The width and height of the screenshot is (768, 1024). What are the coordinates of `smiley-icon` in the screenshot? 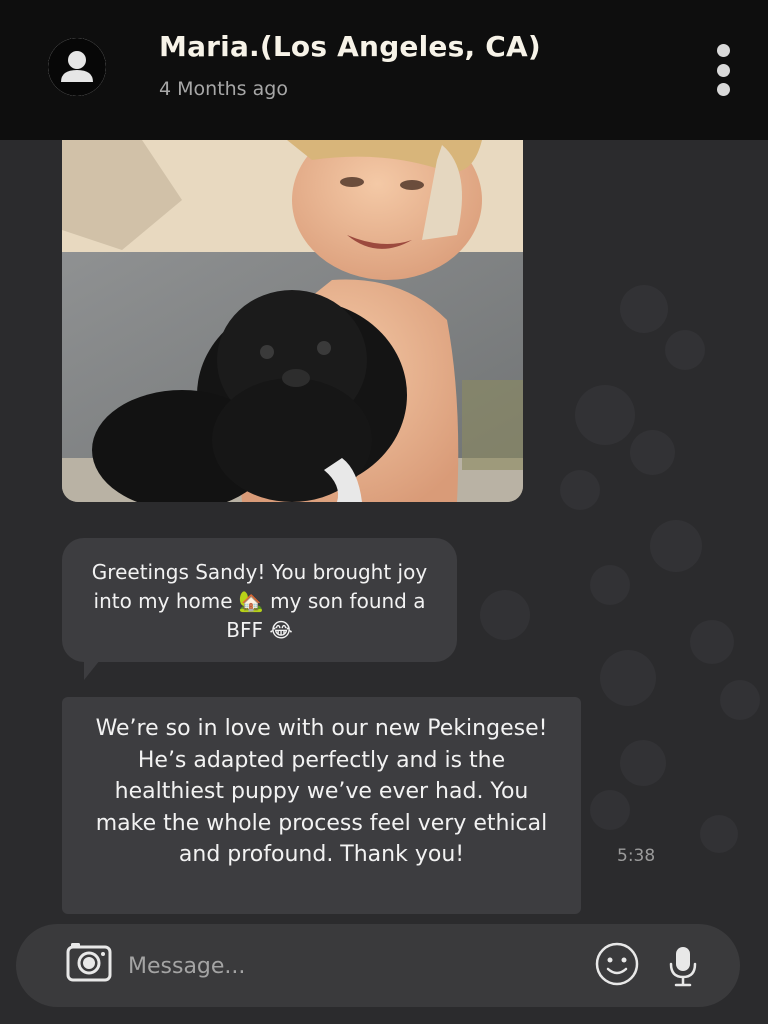 It's located at (617, 964).